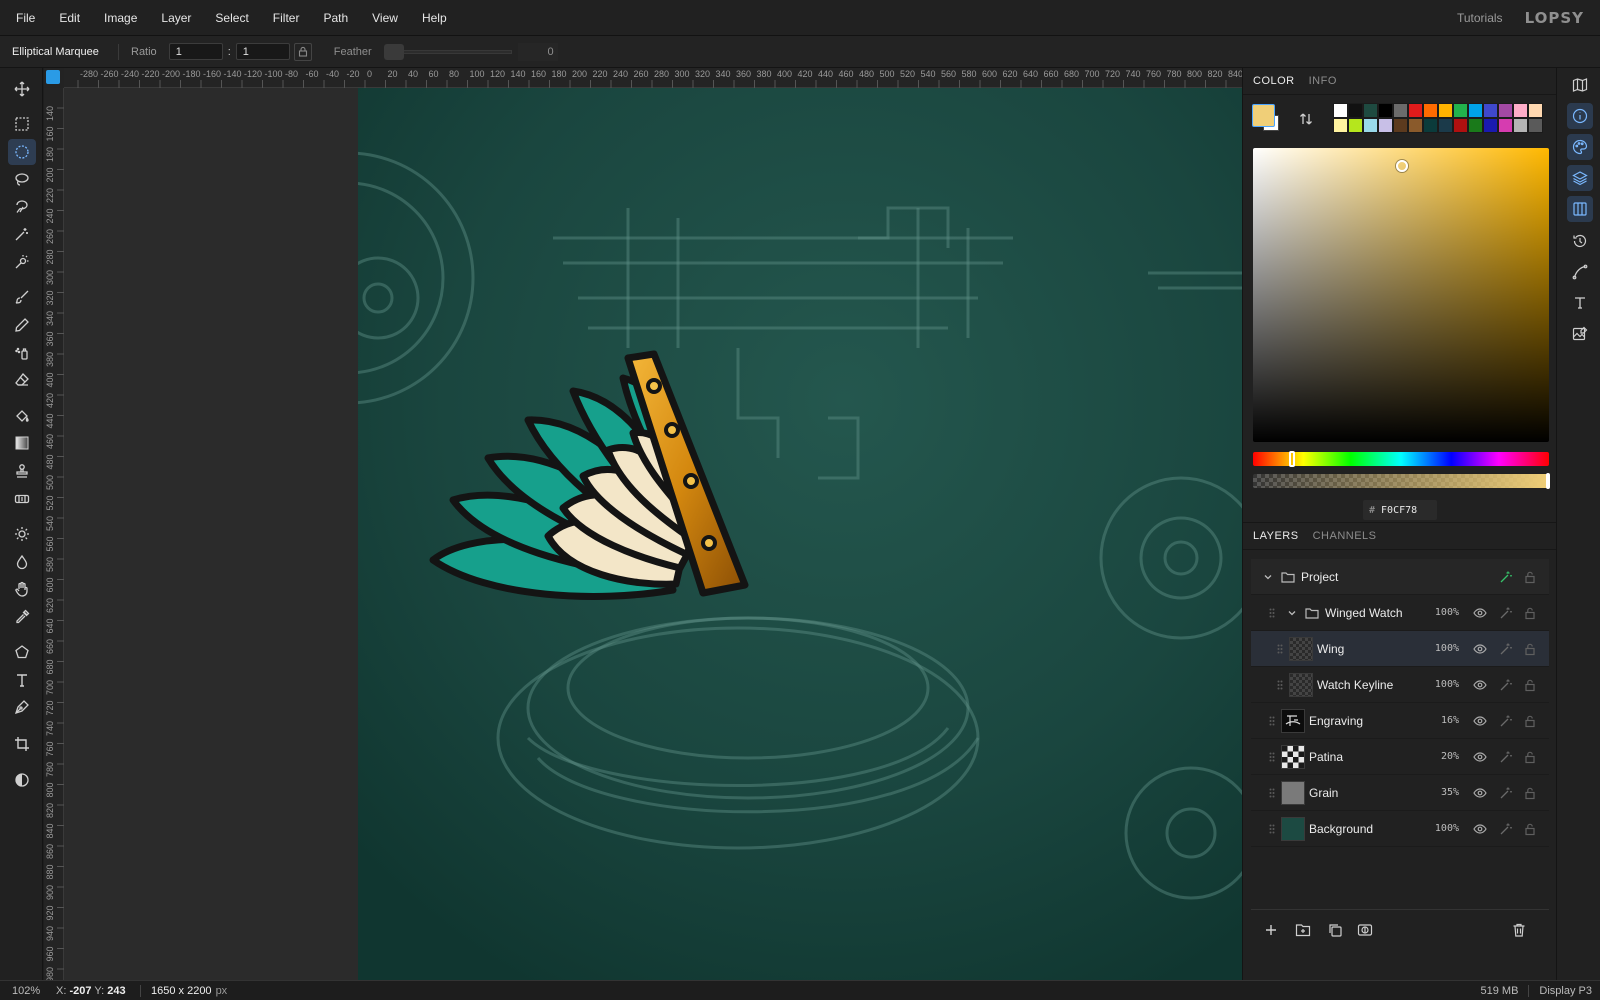 This screenshot has height=1000, width=1600. Describe the element at coordinates (434, 18) in the screenshot. I see `menu-help: Help` at that location.